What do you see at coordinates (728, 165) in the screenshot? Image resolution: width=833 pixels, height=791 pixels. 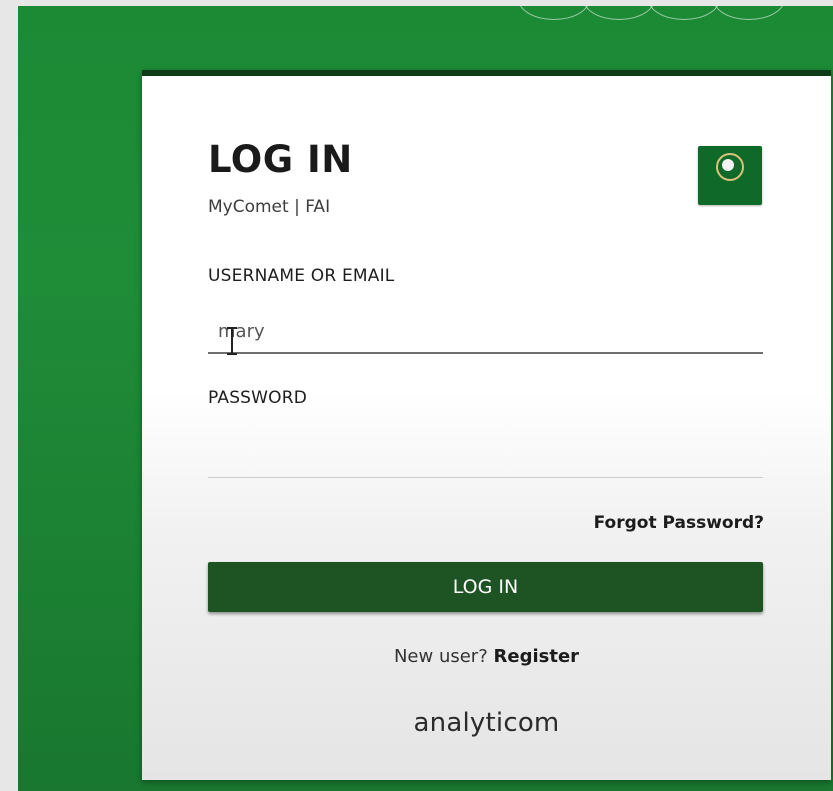 I see `logo-ball` at bounding box center [728, 165].